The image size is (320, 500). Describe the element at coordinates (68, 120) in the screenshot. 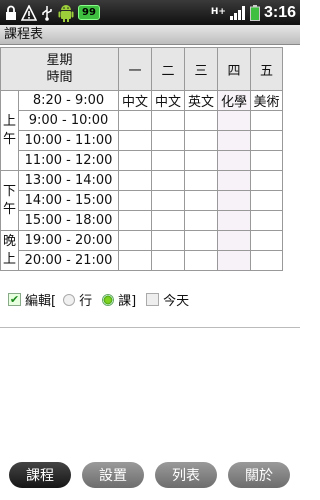

I see `time-cell: 9:00 - 10:00` at that location.